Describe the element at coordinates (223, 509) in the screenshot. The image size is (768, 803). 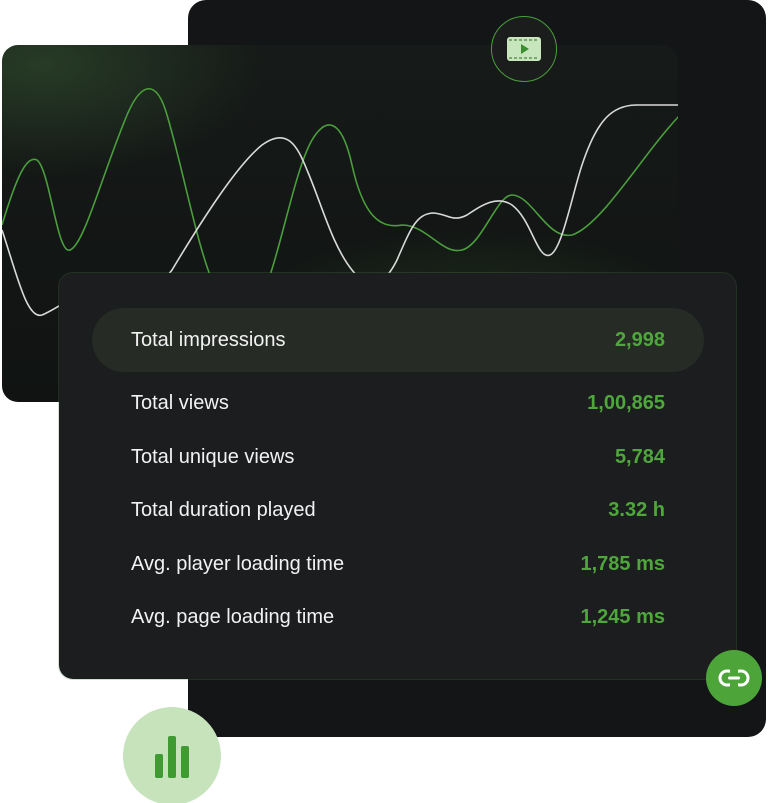
I see `stat-label: Total duration played` at that location.